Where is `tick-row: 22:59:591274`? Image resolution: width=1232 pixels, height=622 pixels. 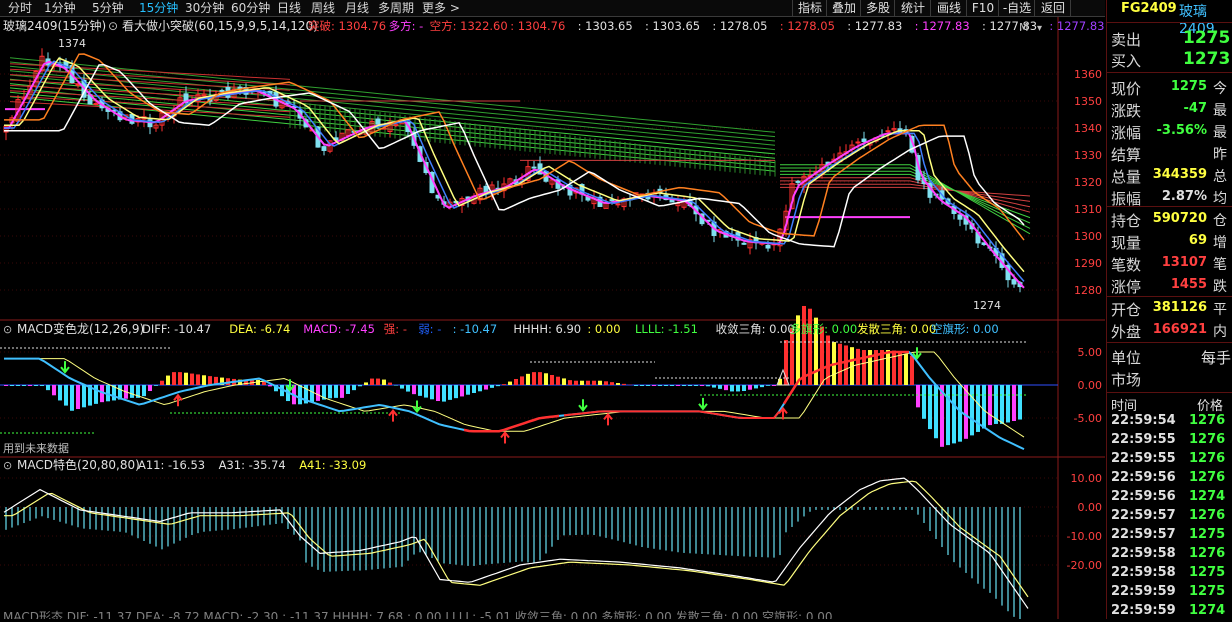 tick-row: 22:59:591274 is located at coordinates (1169, 612).